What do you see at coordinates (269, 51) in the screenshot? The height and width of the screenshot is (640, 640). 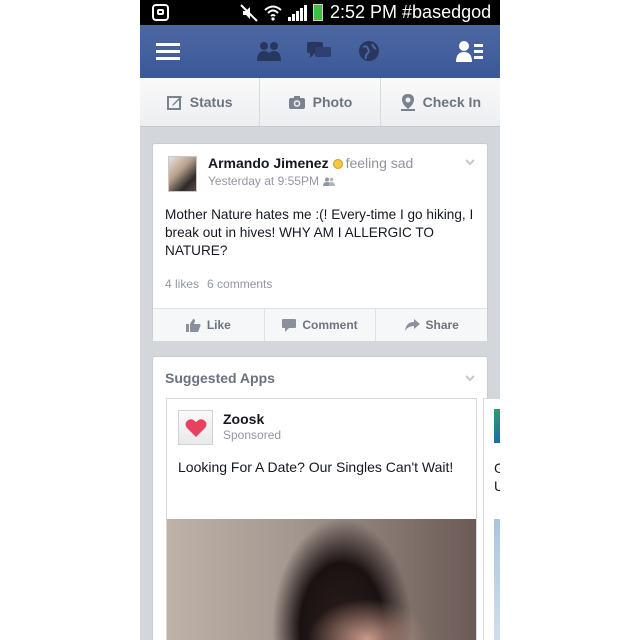 I see `friend-requests-icon` at bounding box center [269, 51].